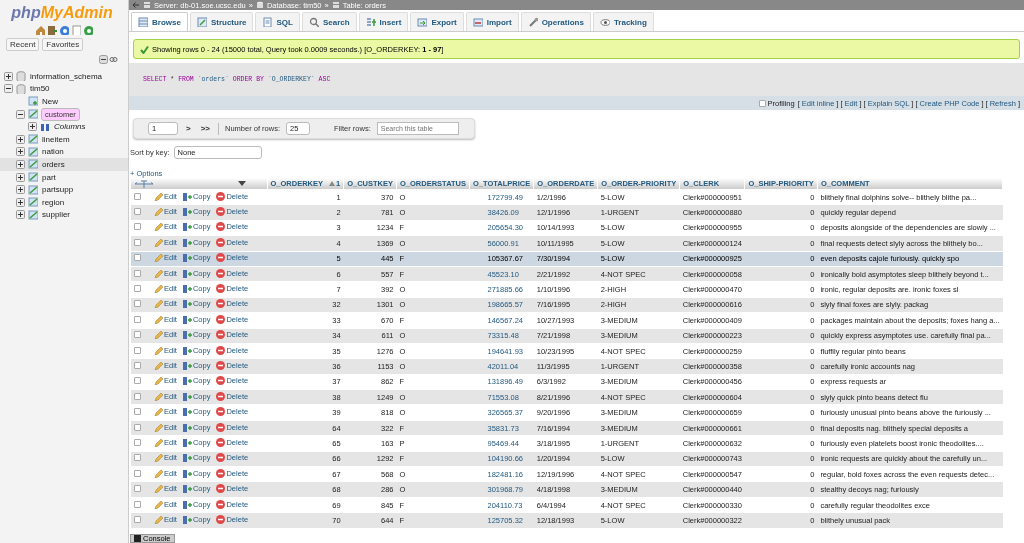 The width and height of the screenshot is (1024, 543). I want to click on tab: Browse, so click(159, 21).